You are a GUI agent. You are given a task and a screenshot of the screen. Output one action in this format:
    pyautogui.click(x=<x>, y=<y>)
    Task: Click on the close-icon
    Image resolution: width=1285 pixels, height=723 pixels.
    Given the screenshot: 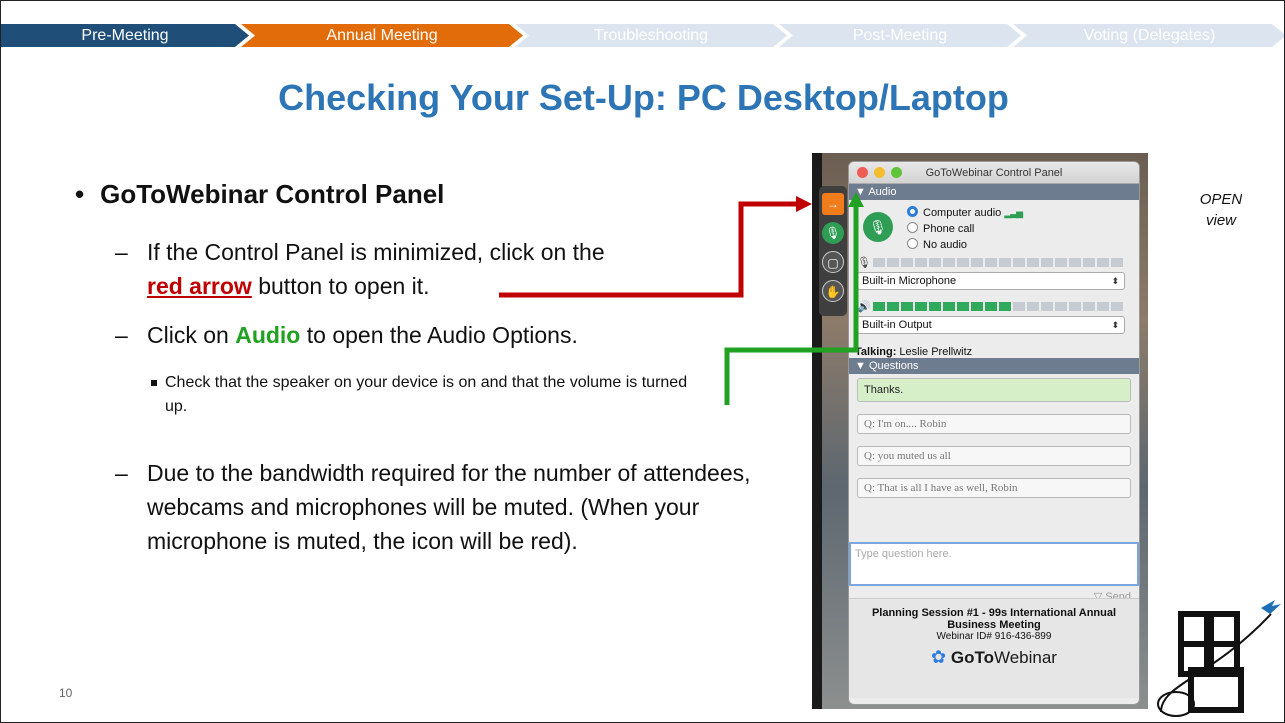 What is the action you would take?
    pyautogui.click(x=862, y=172)
    